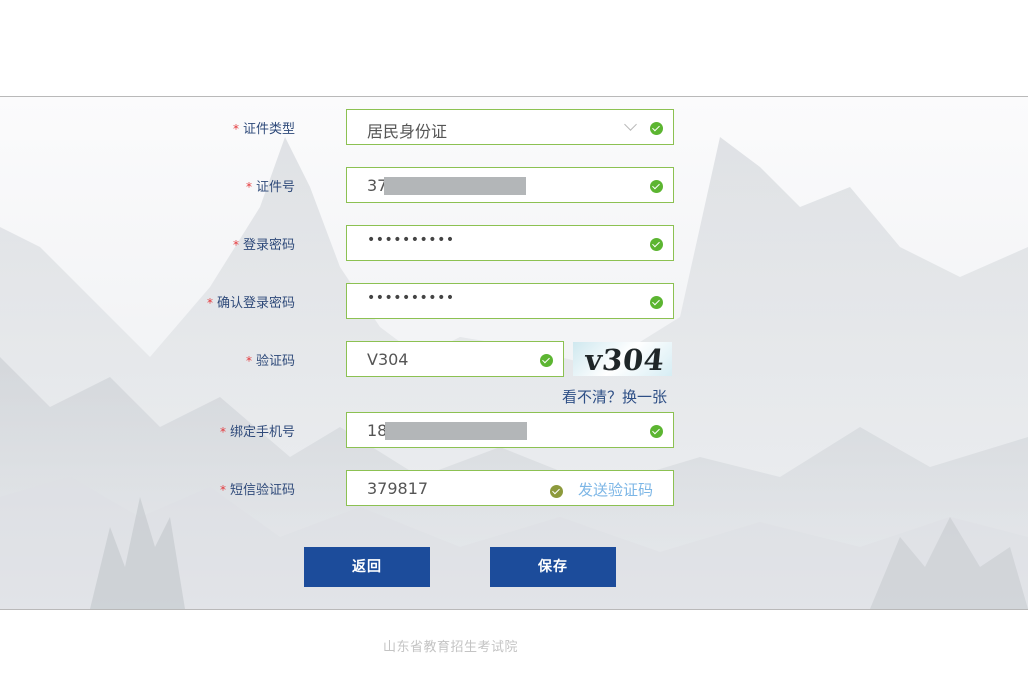 This screenshot has height=673, width=1028. I want to click on id-number-input: 37, so click(510, 185).